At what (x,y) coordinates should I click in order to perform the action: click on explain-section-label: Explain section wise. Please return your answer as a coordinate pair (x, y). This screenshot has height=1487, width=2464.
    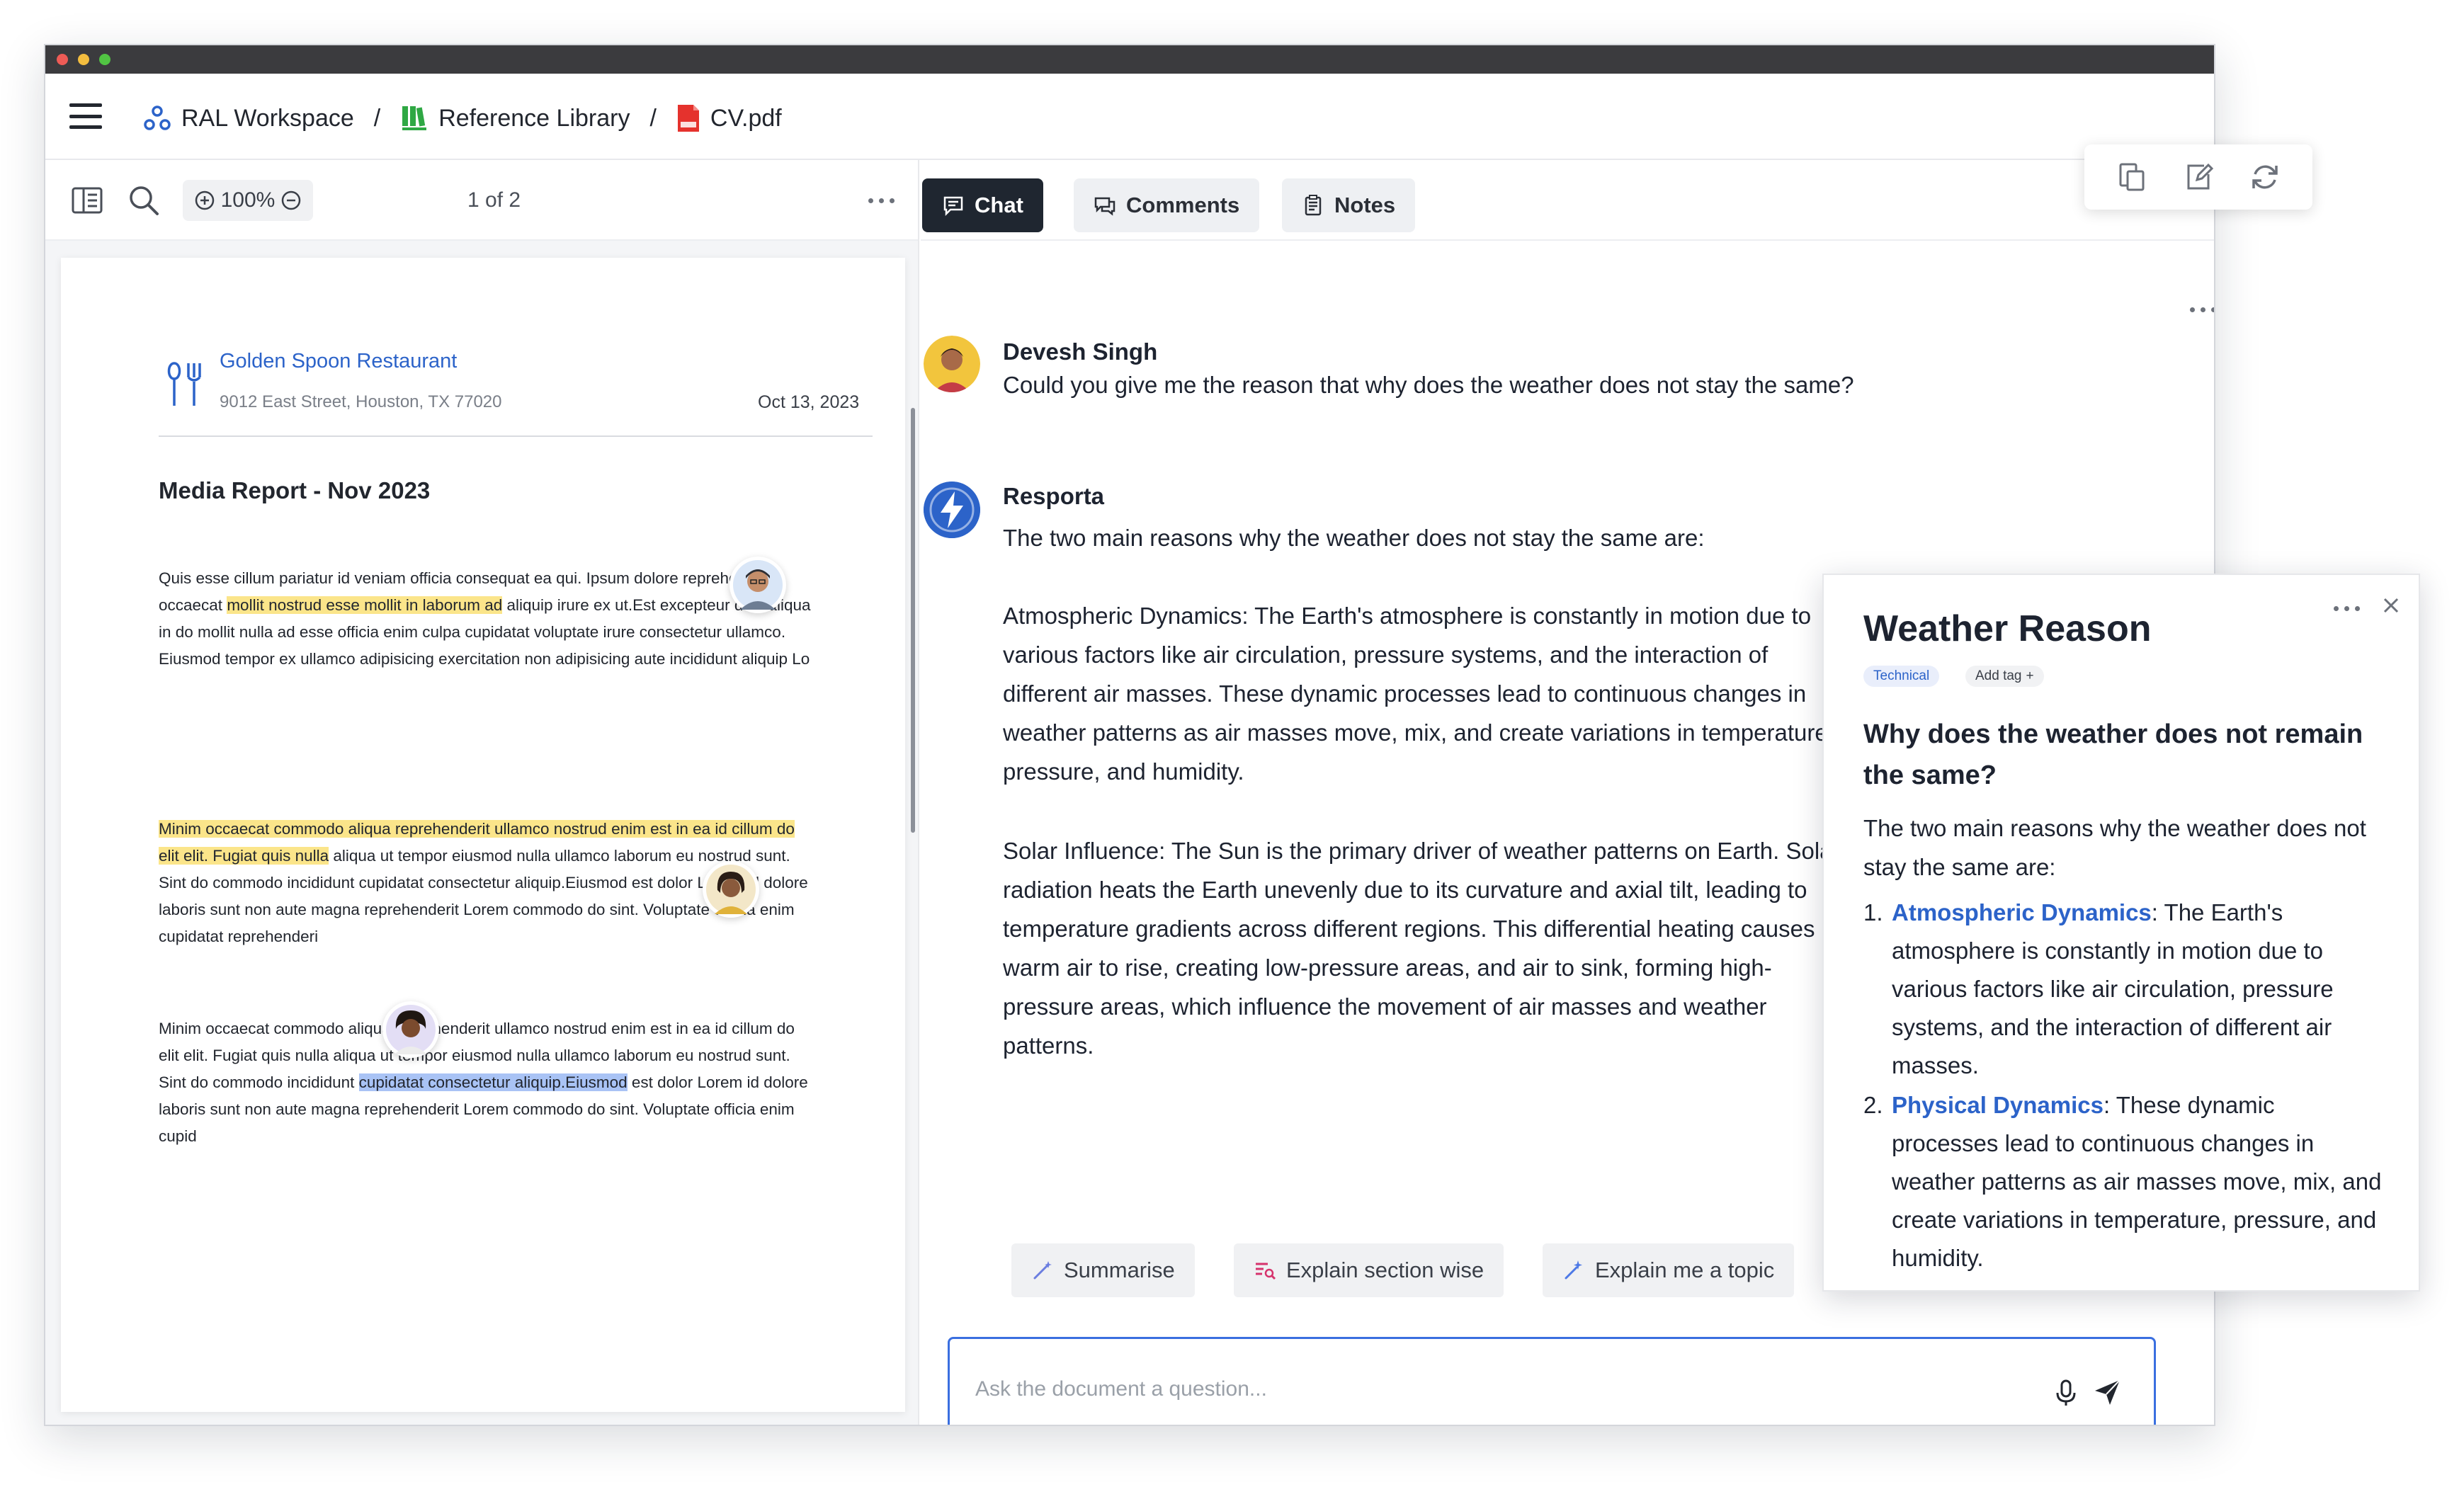
    Looking at the image, I should click on (1385, 1270).